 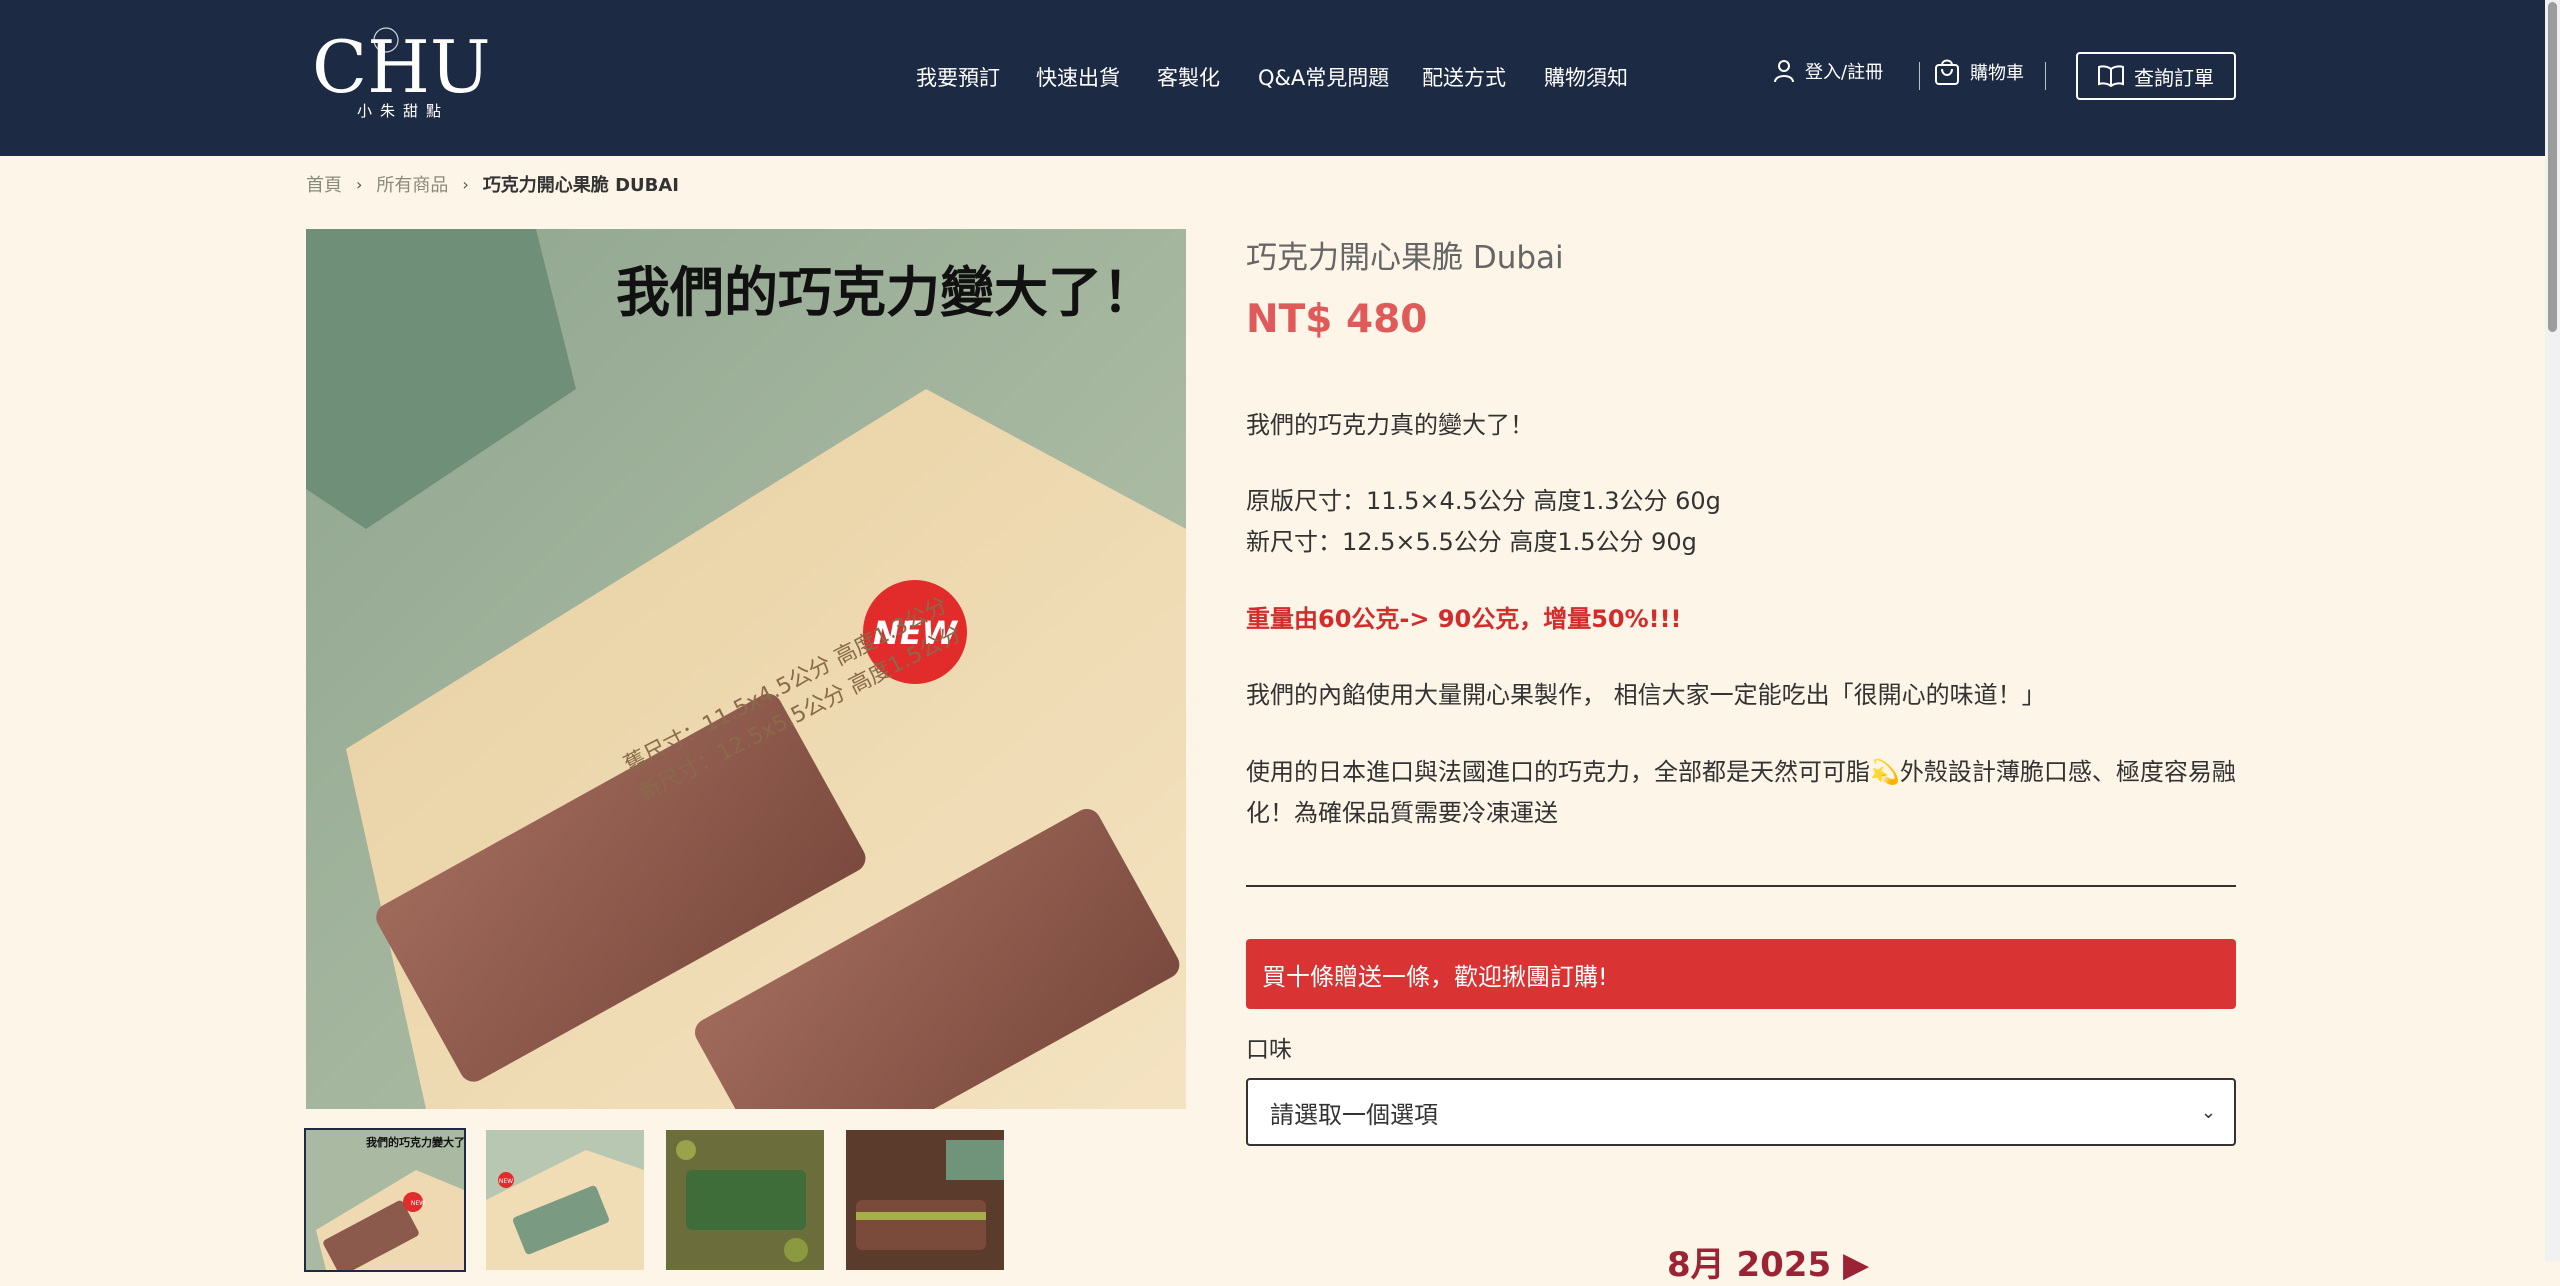 I want to click on calendar-month-header: 8月 2025 ▶, so click(x=1768, y=1261).